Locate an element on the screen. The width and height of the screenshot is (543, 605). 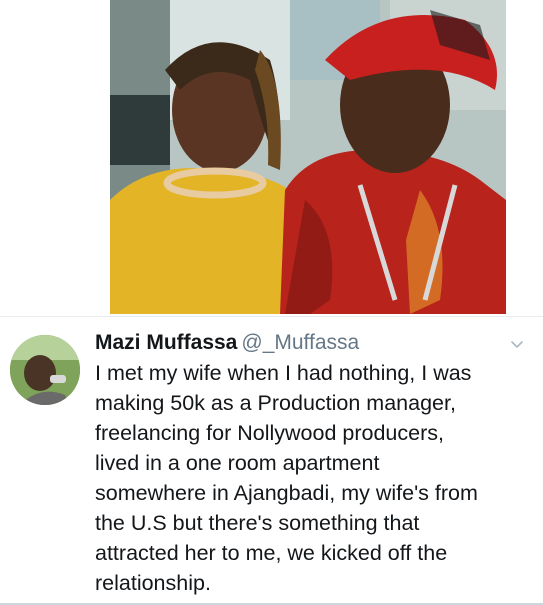
user-handle: @_Muffassa is located at coordinates (300, 342).